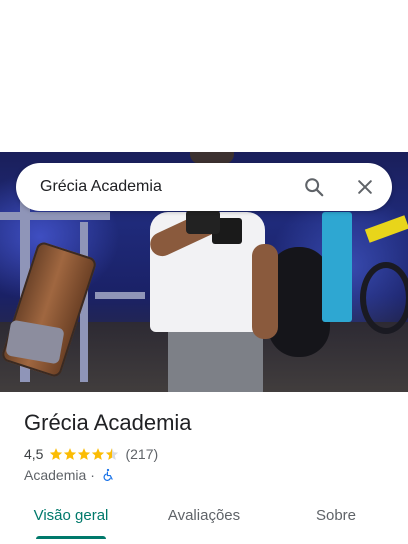  What do you see at coordinates (55, 475) in the screenshot?
I see `place-category: Academia` at bounding box center [55, 475].